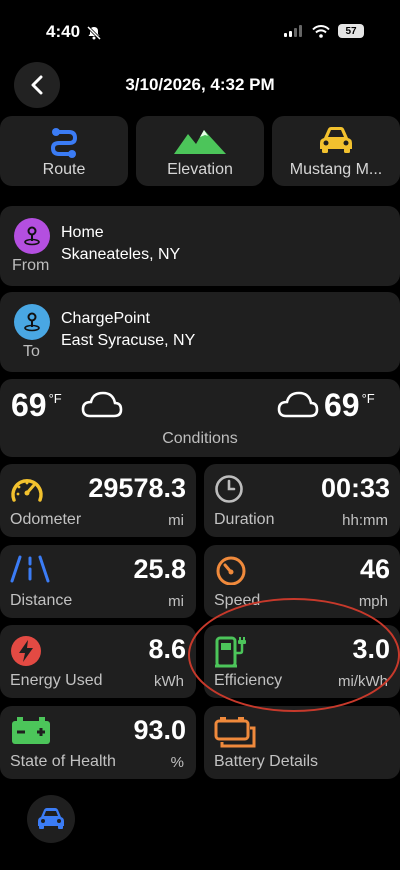  What do you see at coordinates (200, 246) in the screenshot?
I see `from-location-card: From Home Skaneateles, NY` at bounding box center [200, 246].